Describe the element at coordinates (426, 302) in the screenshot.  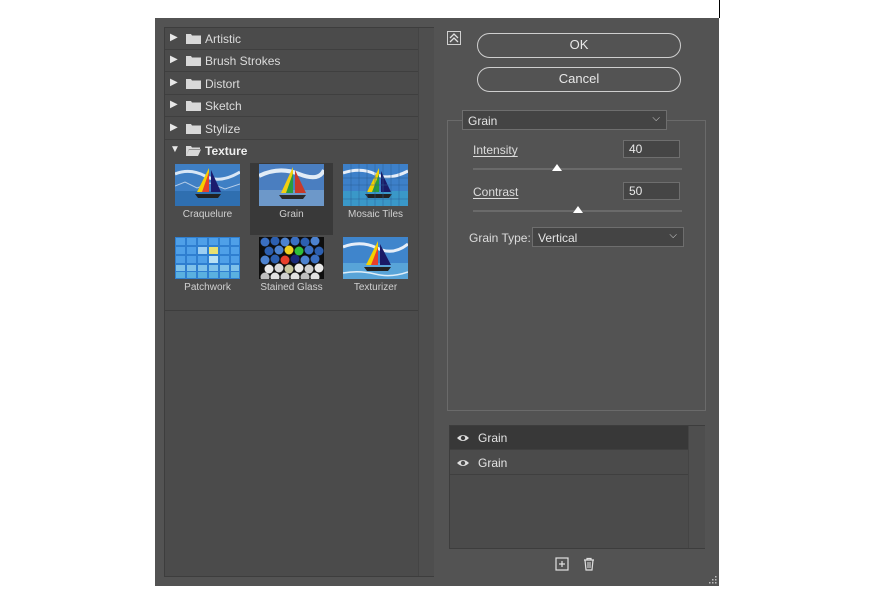
I see `filter-list-scrollbar` at that location.